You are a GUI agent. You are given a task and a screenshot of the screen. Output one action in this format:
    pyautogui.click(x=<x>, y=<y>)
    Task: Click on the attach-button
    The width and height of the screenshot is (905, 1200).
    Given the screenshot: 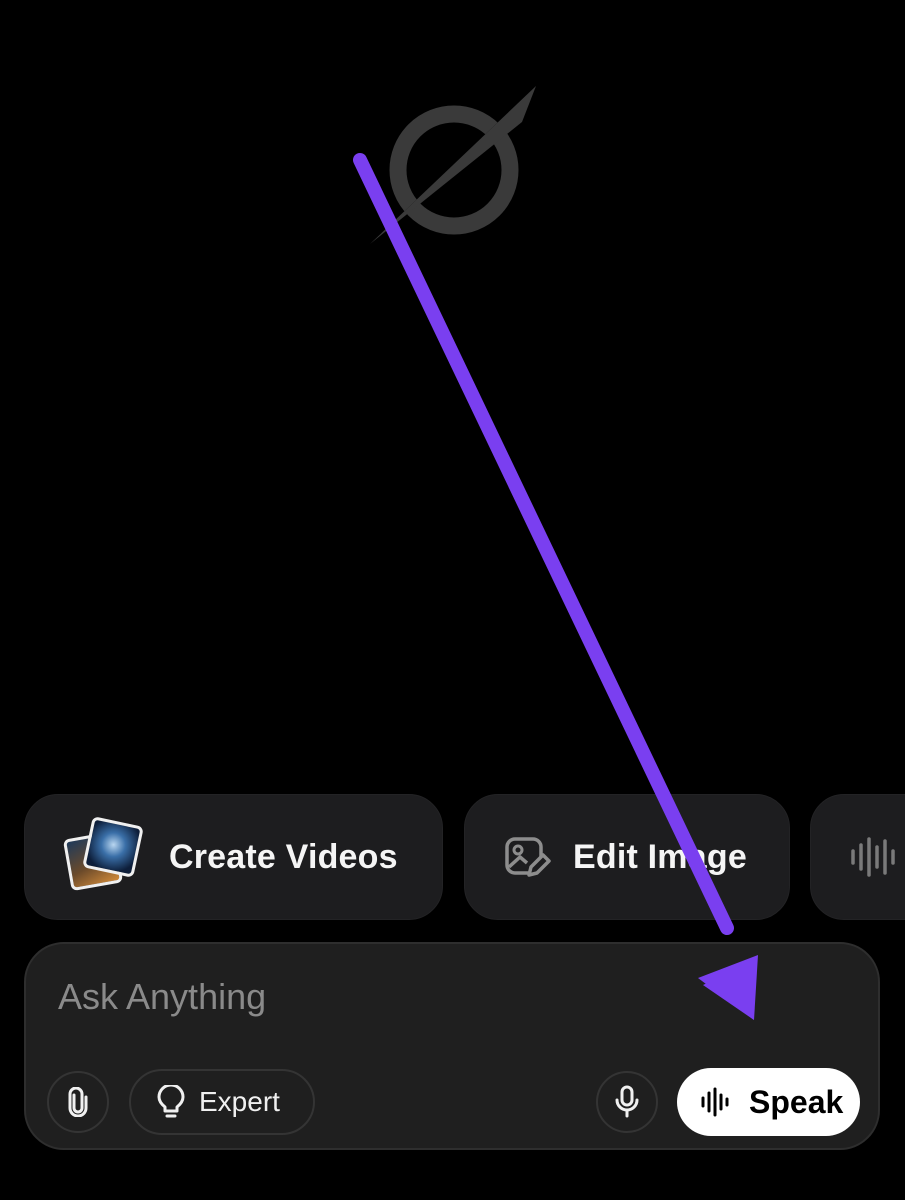 What is the action you would take?
    pyautogui.click(x=78, y=1102)
    